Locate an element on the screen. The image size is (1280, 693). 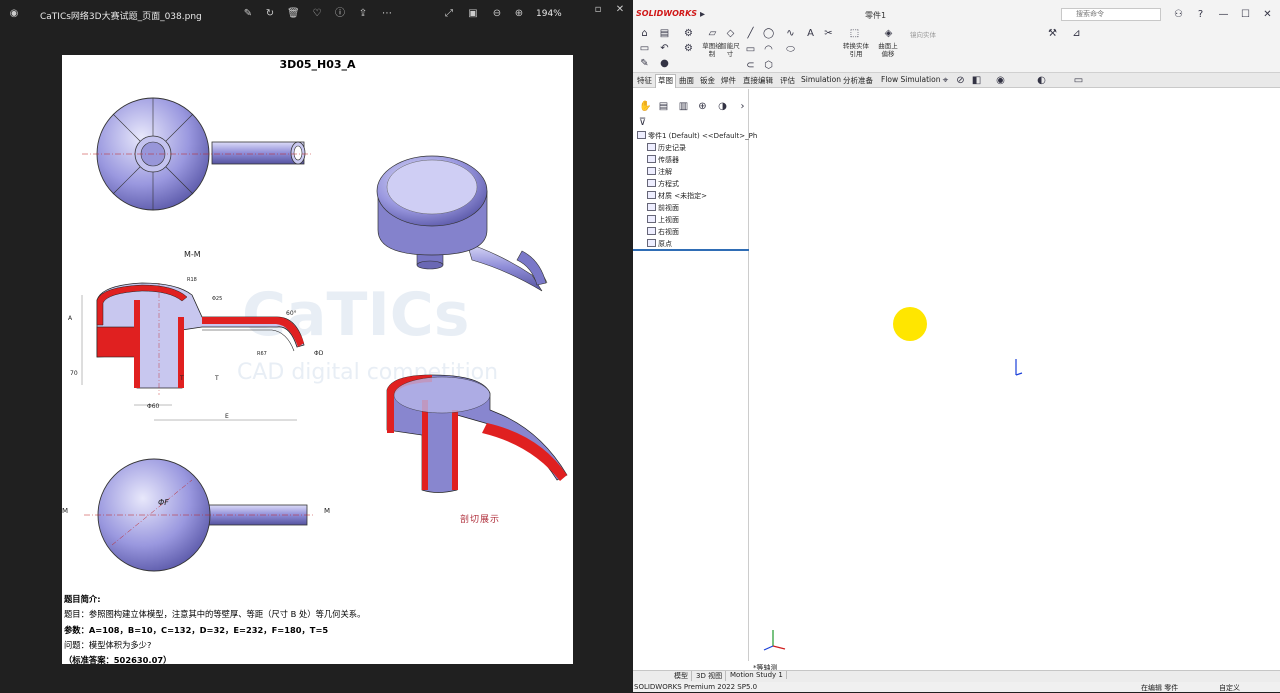
tree-sensors: 传感器 is located at coordinates (663, 160).